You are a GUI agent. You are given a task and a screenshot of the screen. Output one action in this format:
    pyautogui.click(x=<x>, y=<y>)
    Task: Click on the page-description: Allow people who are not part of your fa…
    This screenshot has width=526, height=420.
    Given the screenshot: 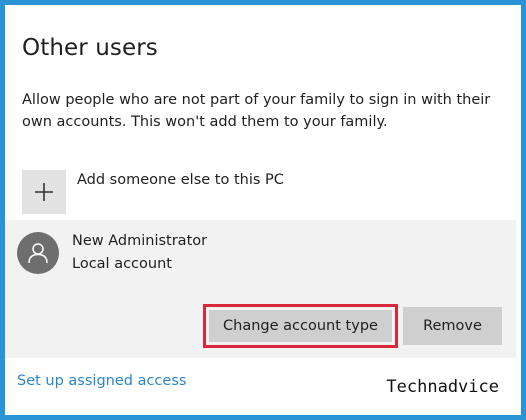 What is the action you would take?
    pyautogui.click(x=256, y=111)
    